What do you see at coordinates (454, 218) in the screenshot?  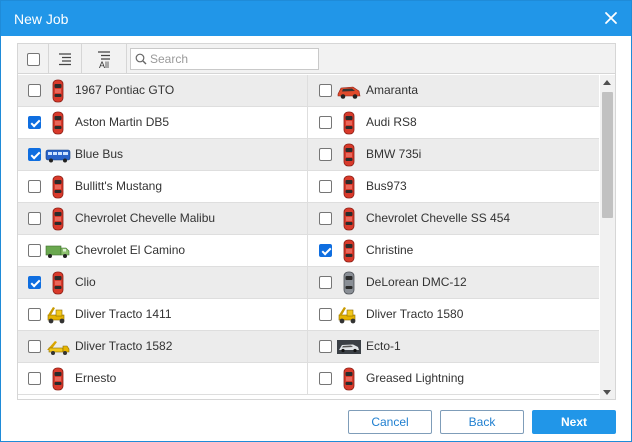 I see `vehicle-item: Chevrolet Chevelle SS 454` at bounding box center [454, 218].